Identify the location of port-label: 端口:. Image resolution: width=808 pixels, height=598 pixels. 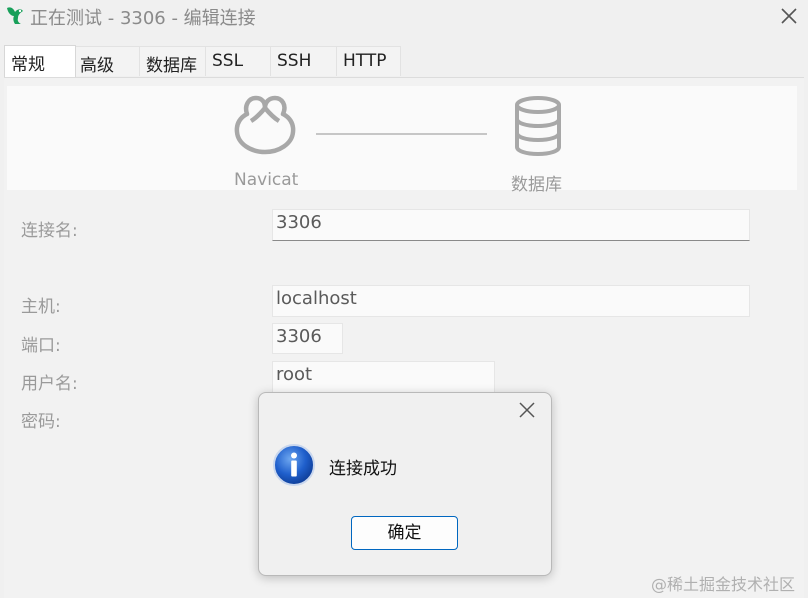
(41, 346).